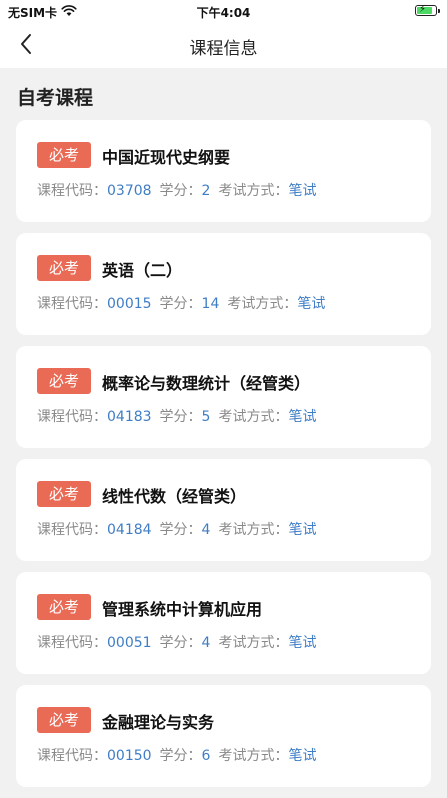  I want to click on course-name: 中国近现代史纲要, so click(166, 157).